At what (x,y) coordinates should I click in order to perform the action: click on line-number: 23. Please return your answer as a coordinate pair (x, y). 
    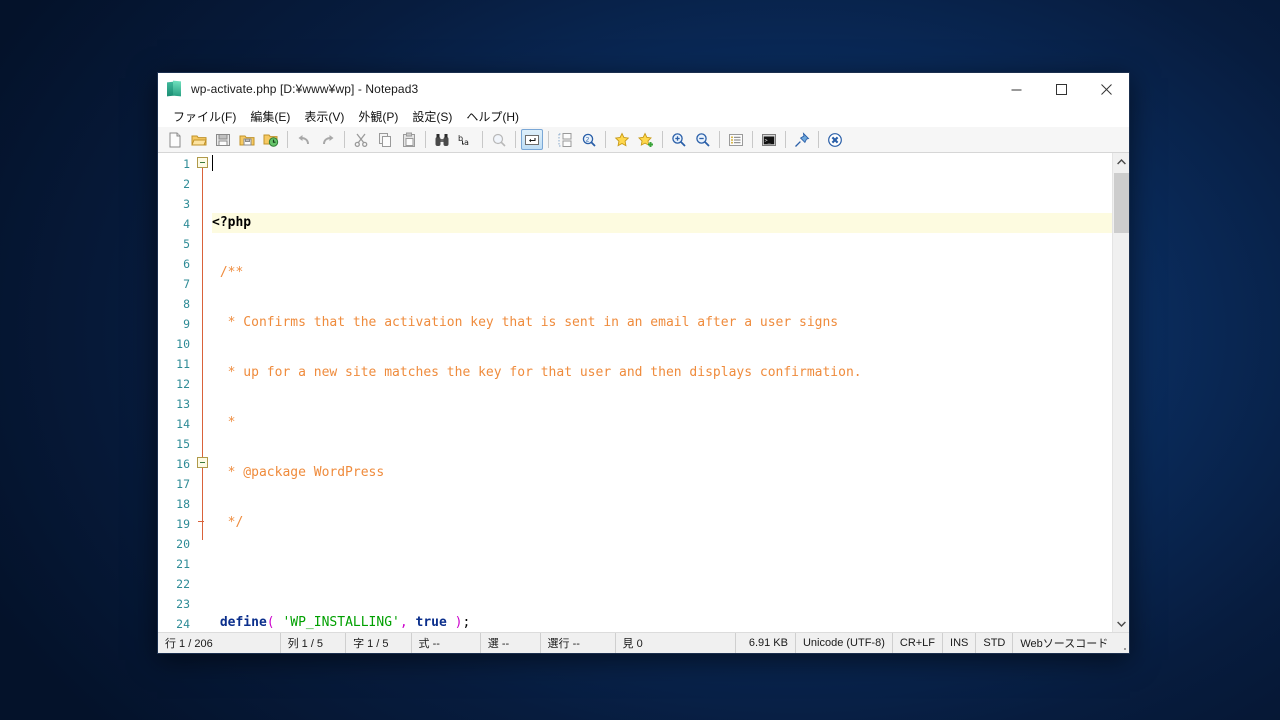
    Looking at the image, I should click on (183, 604).